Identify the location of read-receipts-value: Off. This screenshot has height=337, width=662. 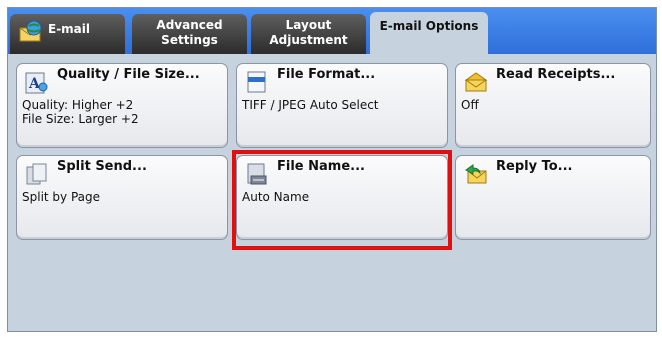
(470, 105).